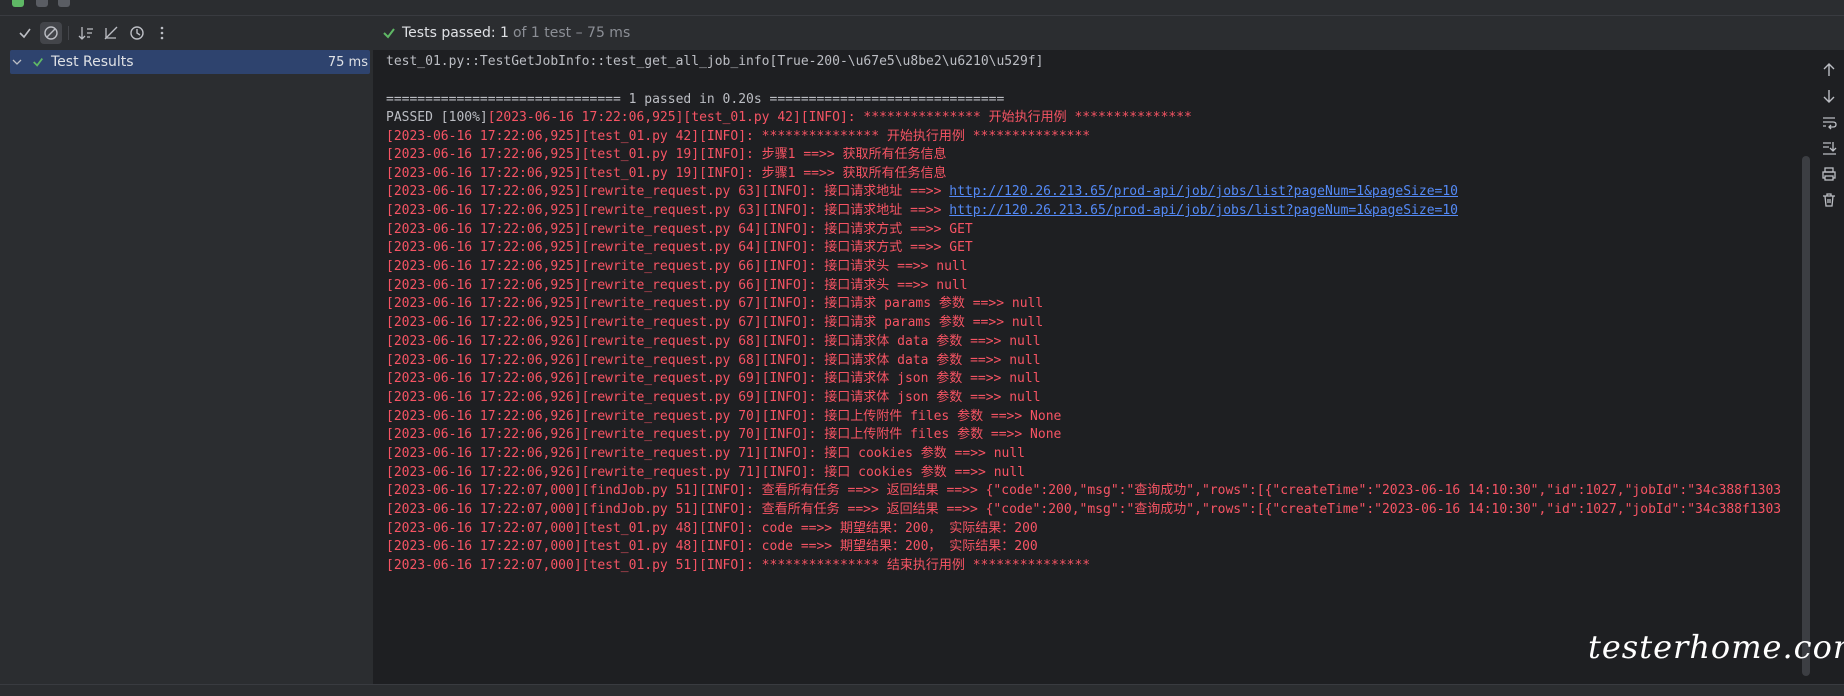 This screenshot has height=696, width=1844. I want to click on arrow-up-icon, so click(1829, 70).